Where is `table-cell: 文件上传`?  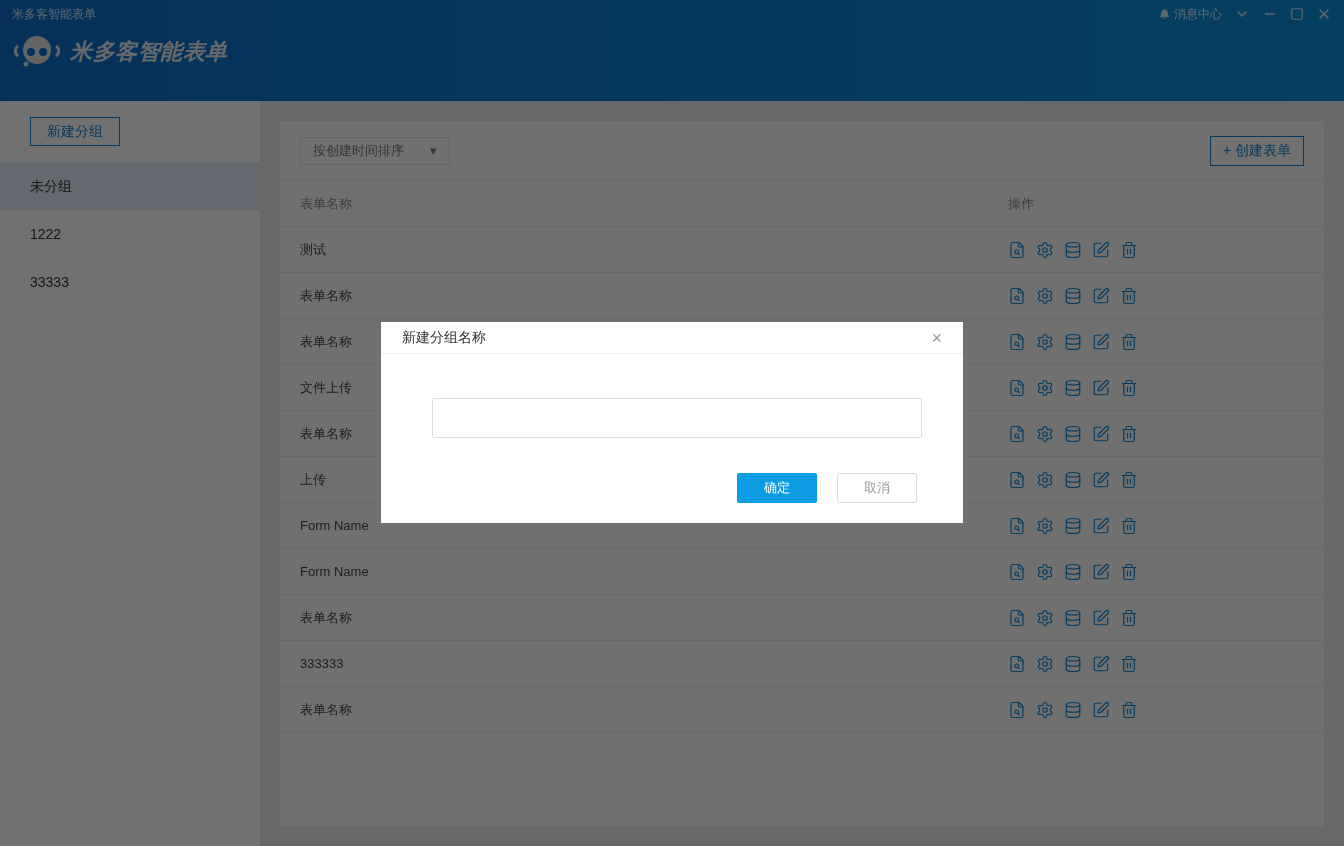
table-cell: 文件上传 is located at coordinates (326, 387).